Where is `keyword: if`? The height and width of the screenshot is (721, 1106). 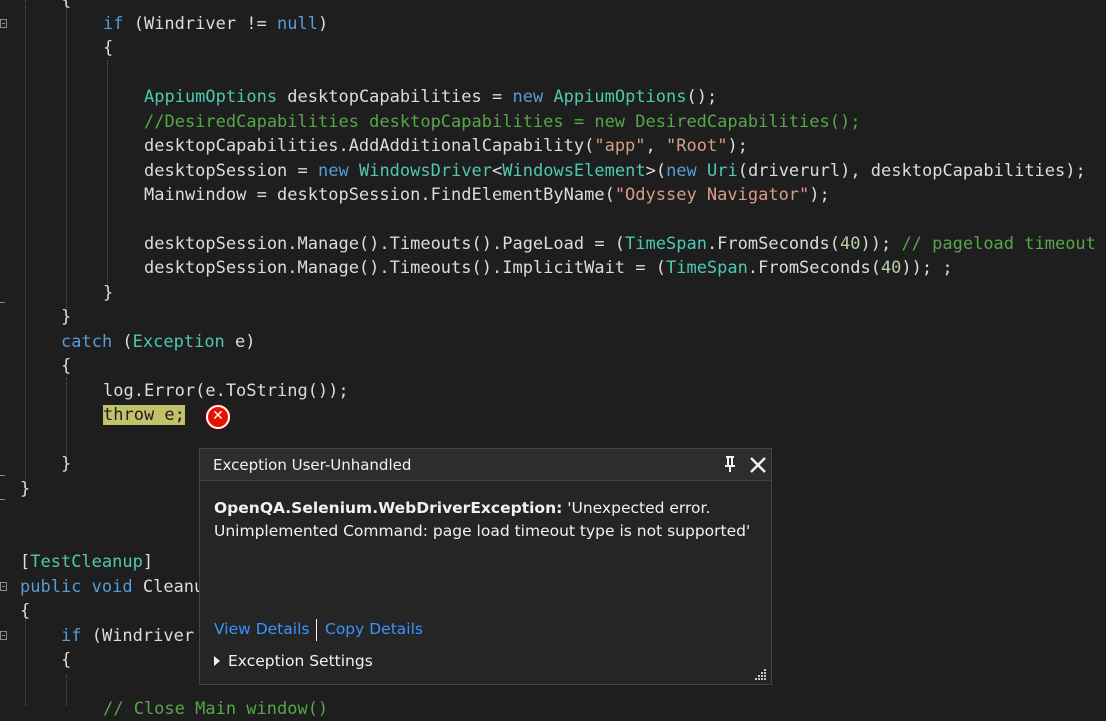
keyword: if is located at coordinates (113, 24).